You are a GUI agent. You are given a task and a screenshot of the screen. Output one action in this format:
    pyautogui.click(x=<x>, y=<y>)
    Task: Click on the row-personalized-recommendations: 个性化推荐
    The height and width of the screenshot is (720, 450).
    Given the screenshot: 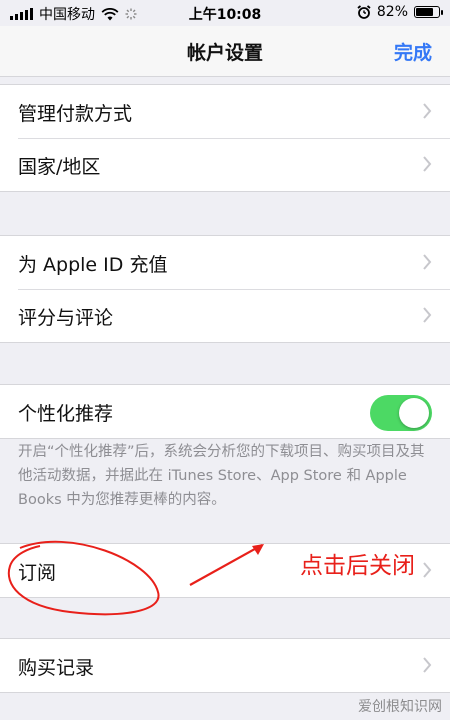 What is the action you would take?
    pyautogui.click(x=225, y=411)
    